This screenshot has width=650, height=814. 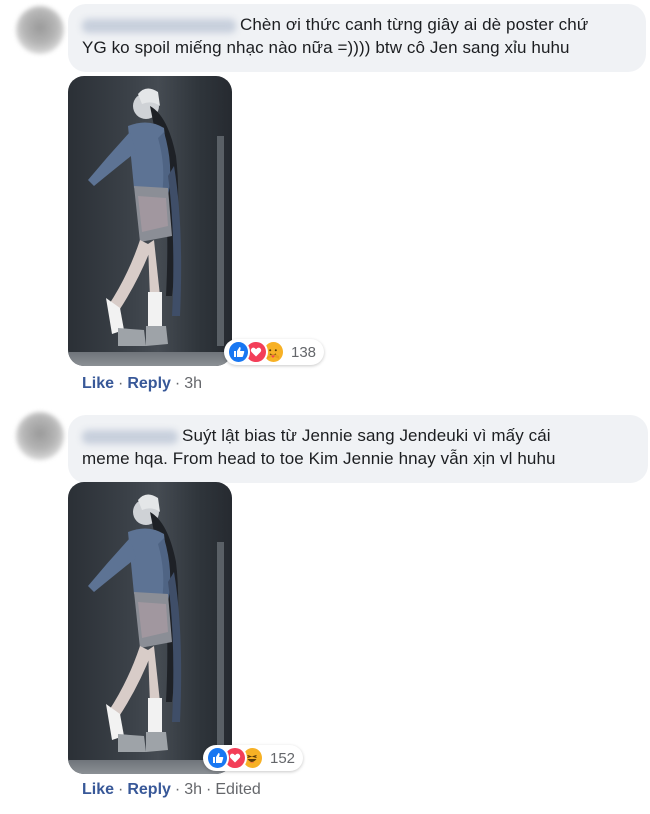 I want to click on edited-label: Edited, so click(x=237, y=789).